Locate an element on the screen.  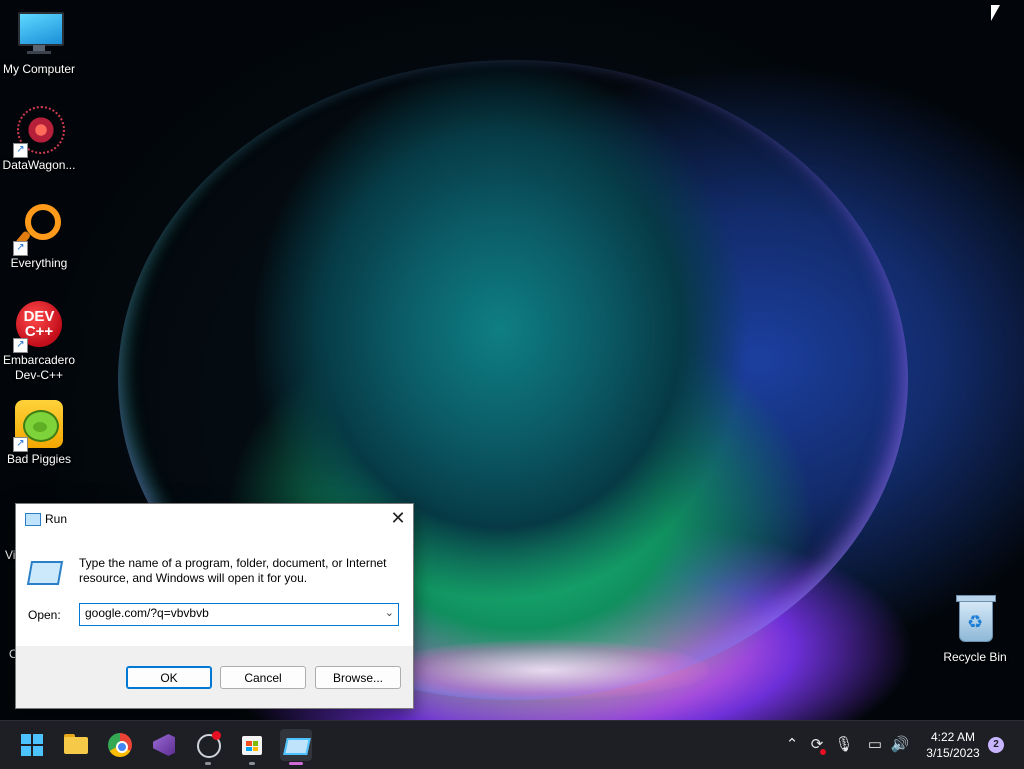
taskbar-obs is located at coordinates (208, 747).